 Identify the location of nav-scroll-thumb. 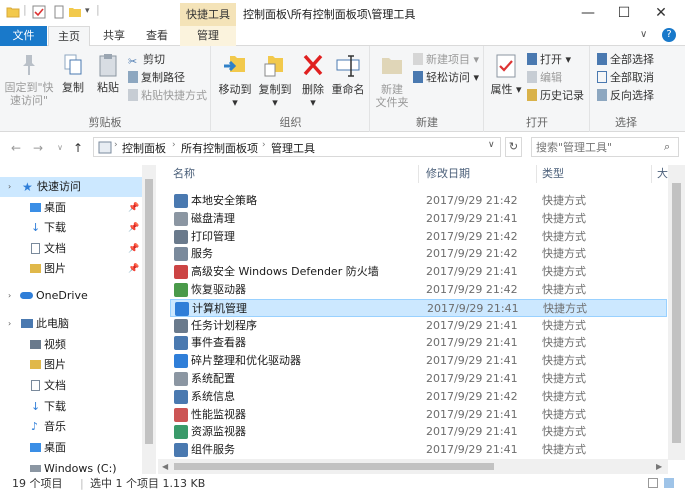
(149, 311).